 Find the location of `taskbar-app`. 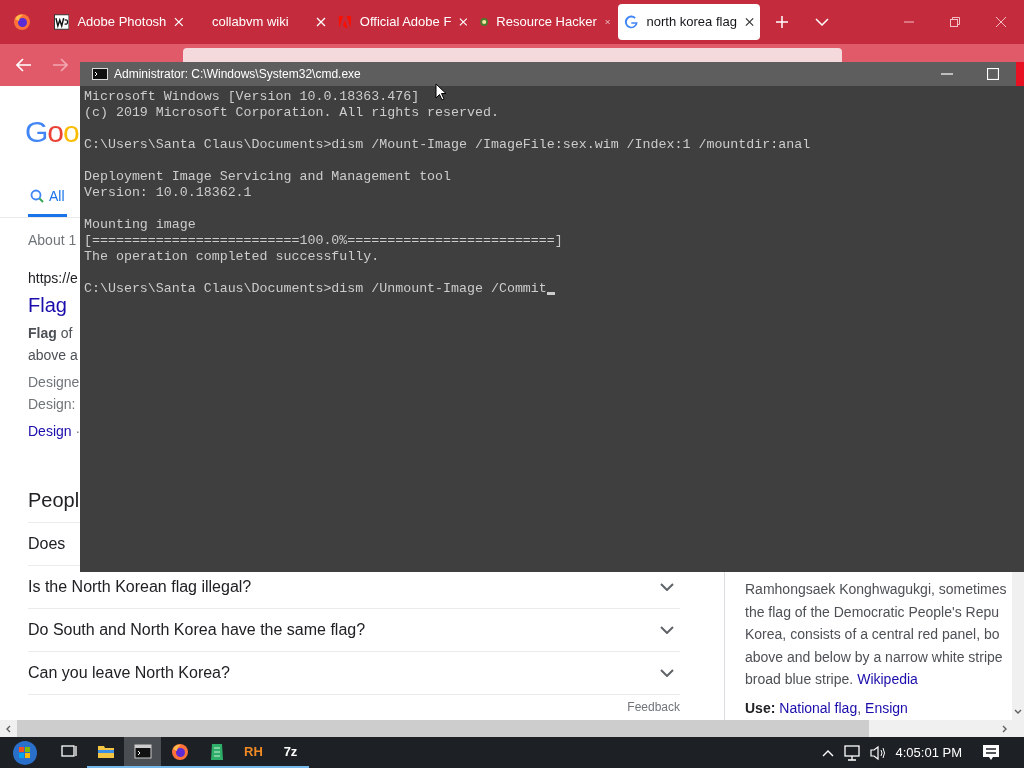

taskbar-app is located at coordinates (142, 752).